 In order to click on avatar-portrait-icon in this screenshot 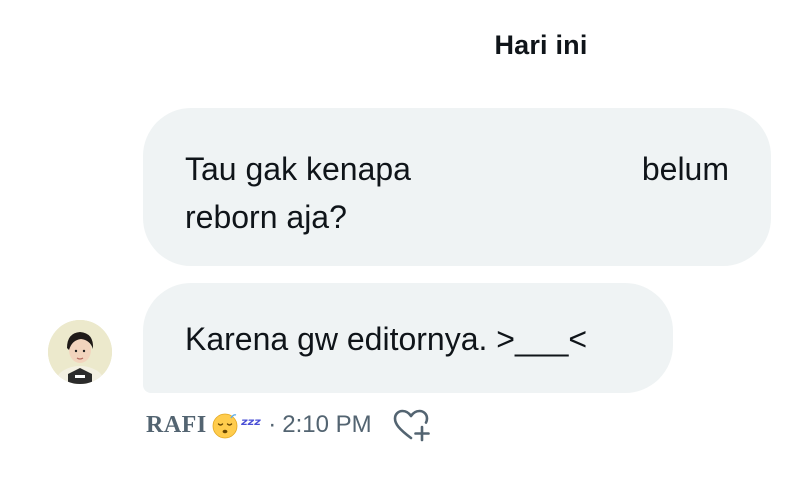, I will do `click(80, 352)`.